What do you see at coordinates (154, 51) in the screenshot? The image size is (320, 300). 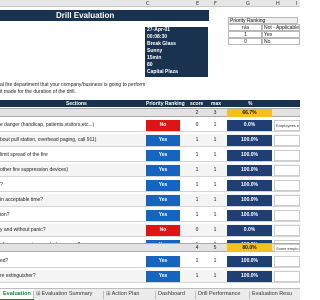 I see `drill-weather: Sunny` at bounding box center [154, 51].